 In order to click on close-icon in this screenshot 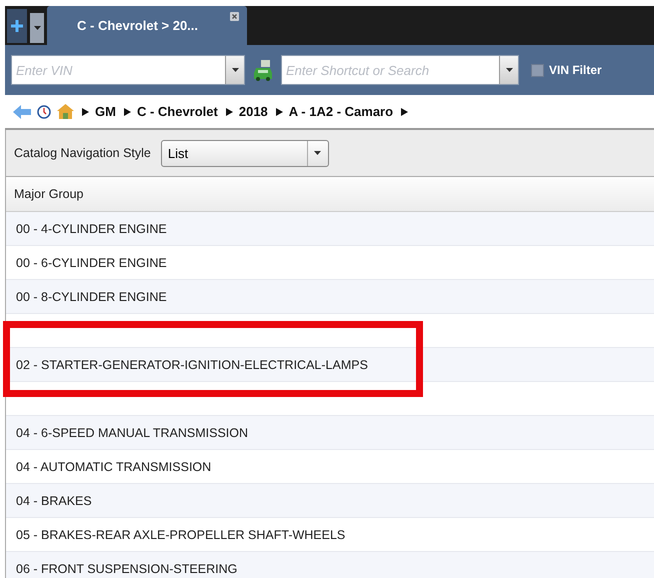, I will do `click(234, 16)`.